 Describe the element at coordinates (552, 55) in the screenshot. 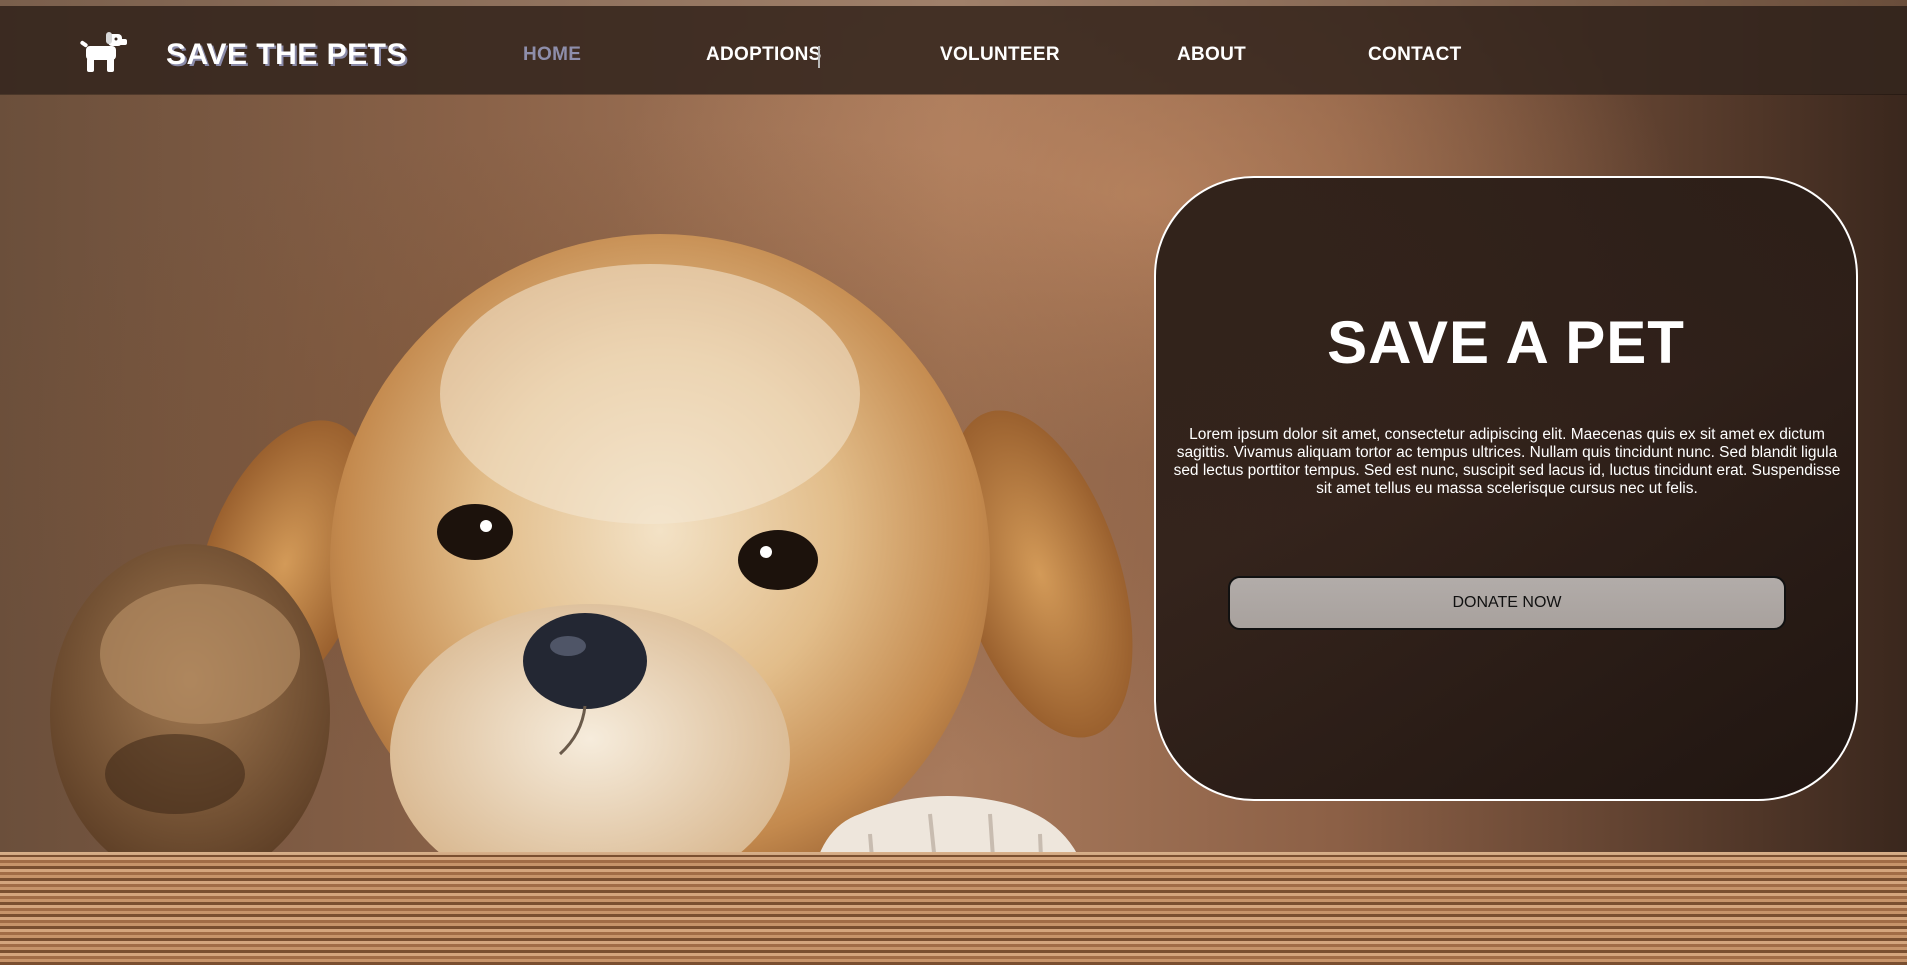

I see `nav-home-link: HOME` at that location.